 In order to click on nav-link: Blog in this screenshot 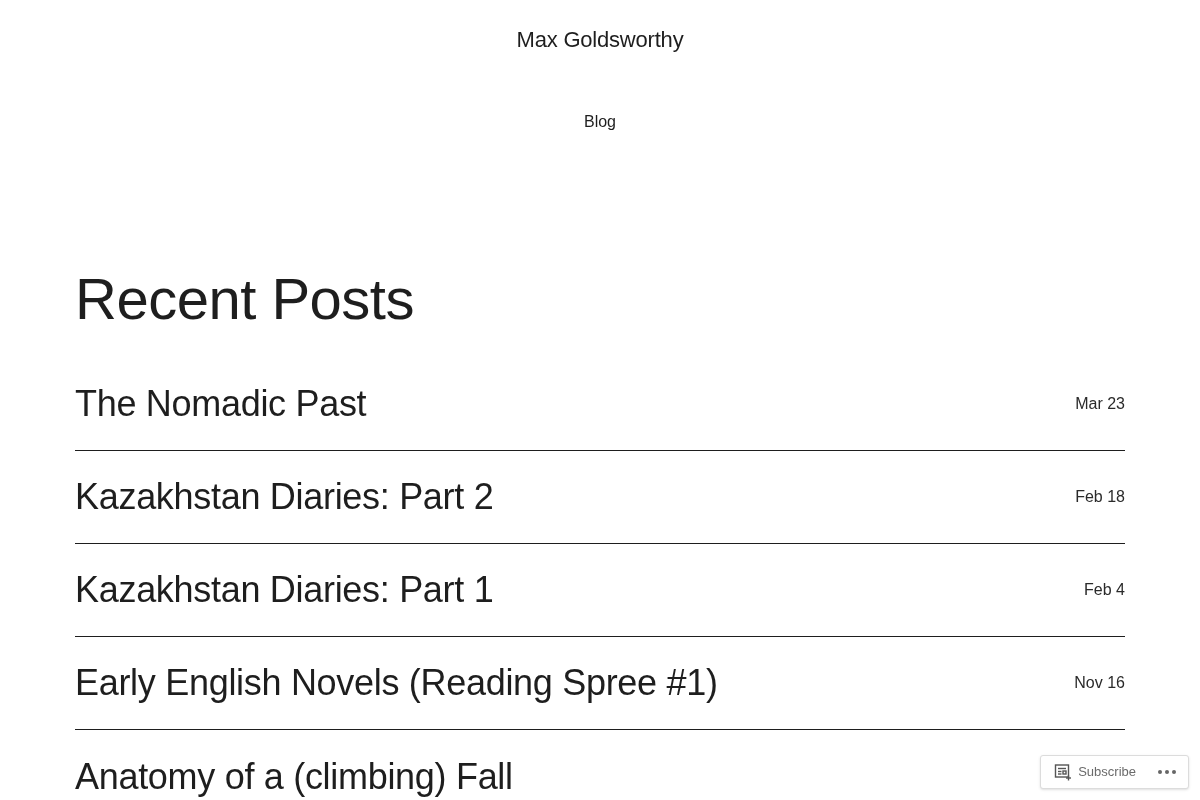, I will do `click(600, 122)`.